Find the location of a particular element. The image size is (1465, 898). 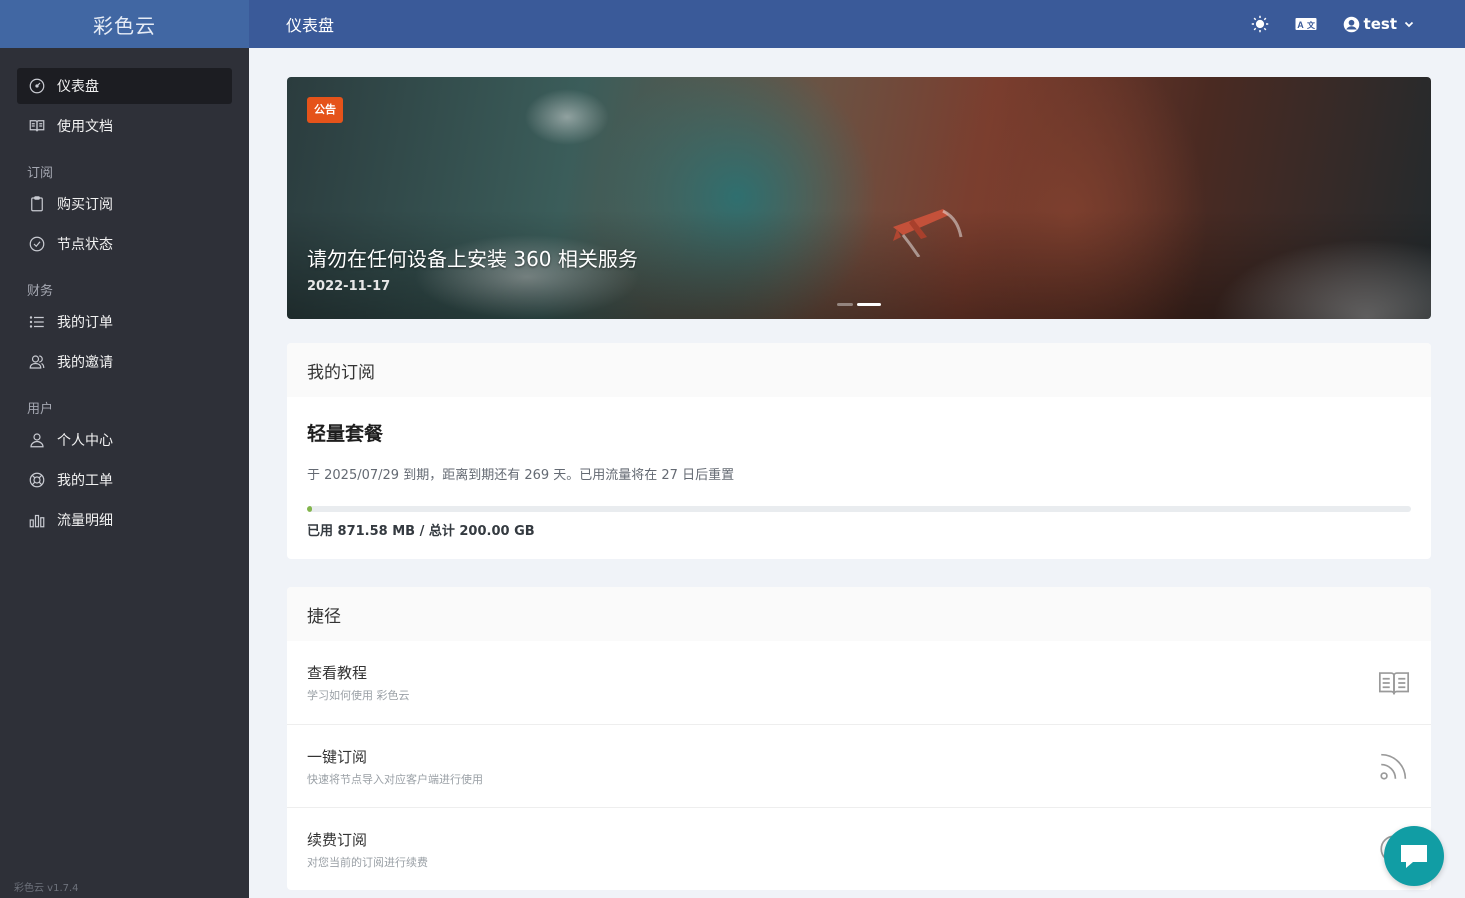

sidebar-item-buy-subscription: 购买订阅 is located at coordinates (124, 204).